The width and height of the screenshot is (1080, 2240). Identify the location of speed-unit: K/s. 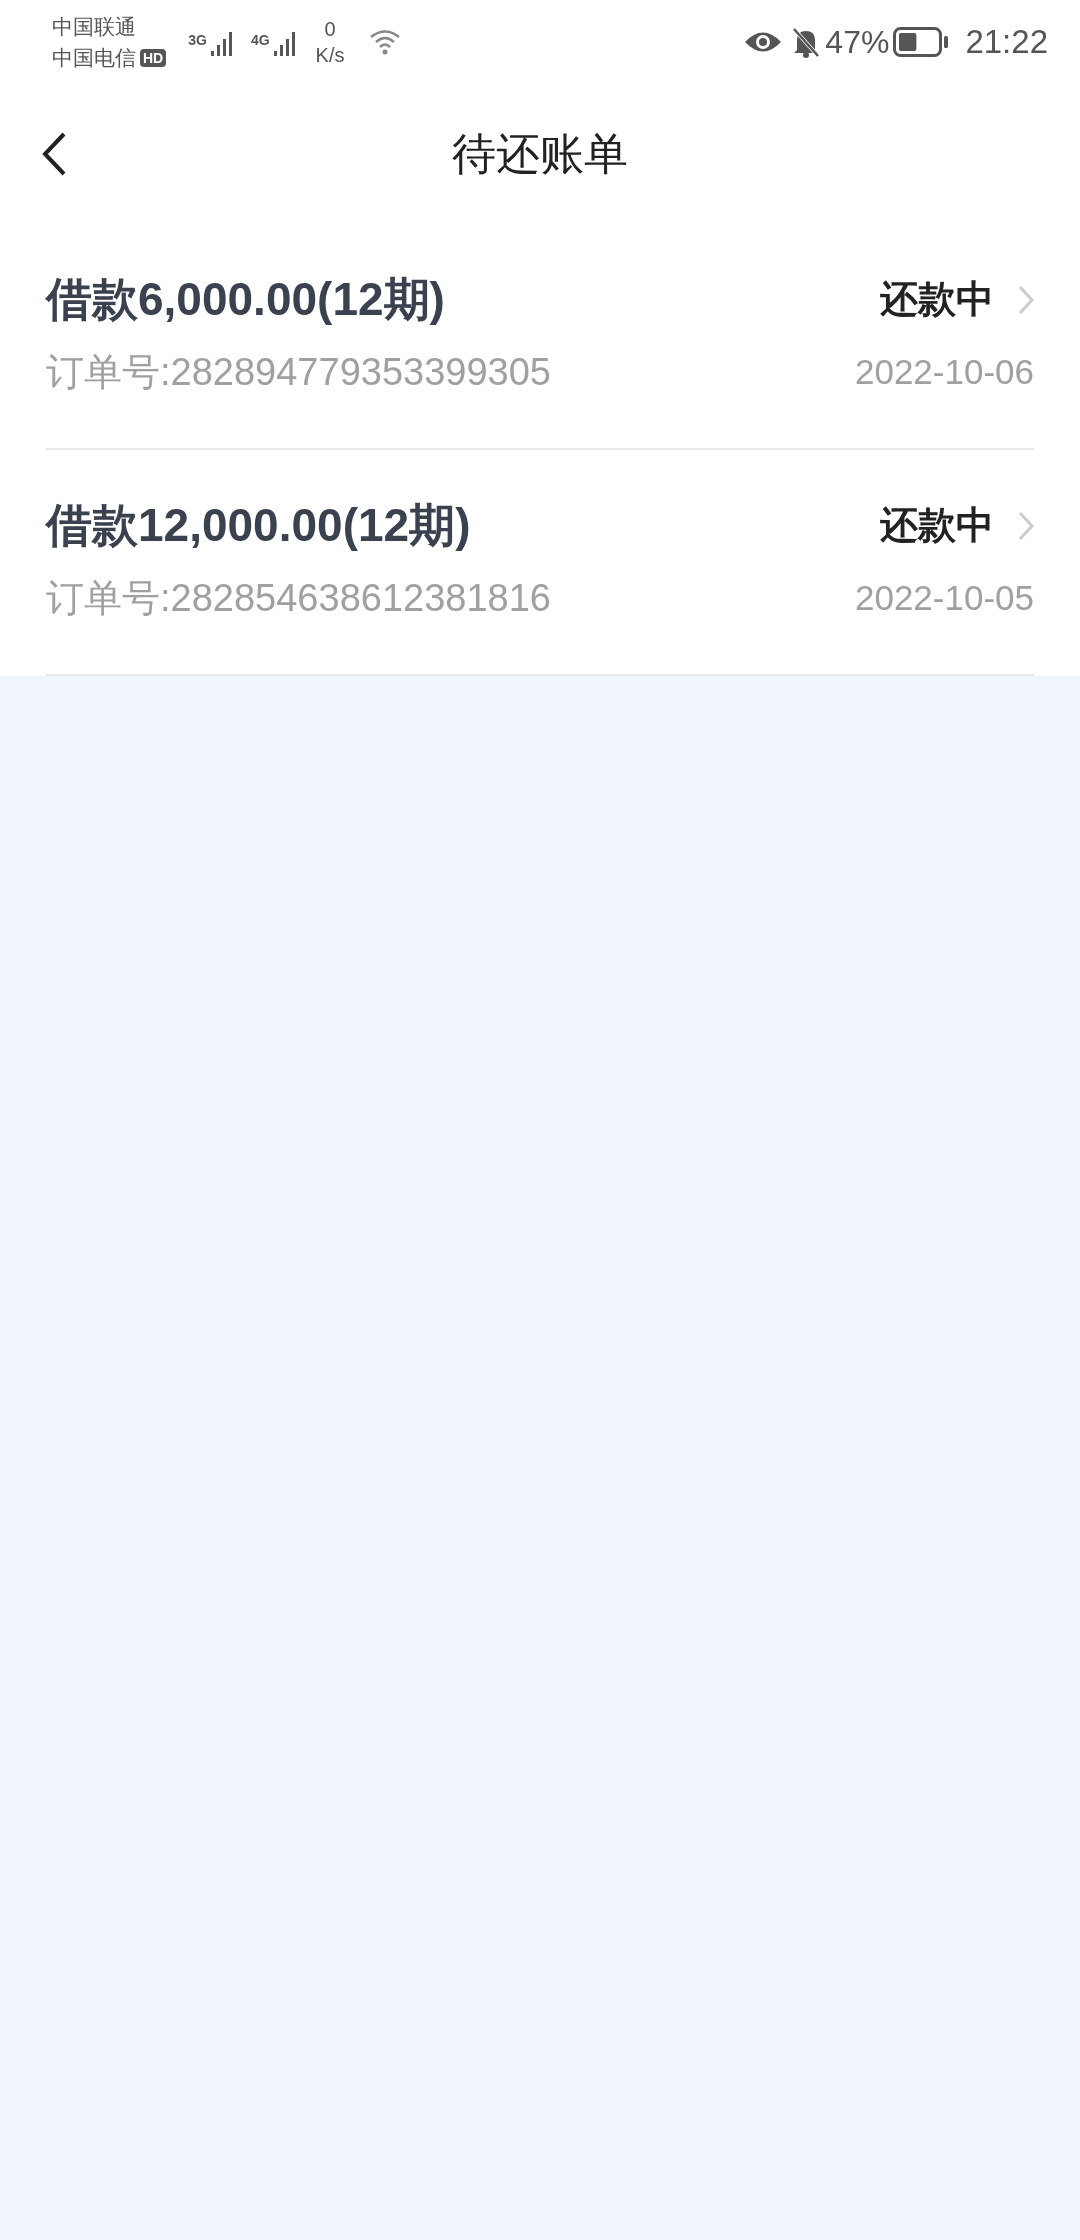
(330, 55).